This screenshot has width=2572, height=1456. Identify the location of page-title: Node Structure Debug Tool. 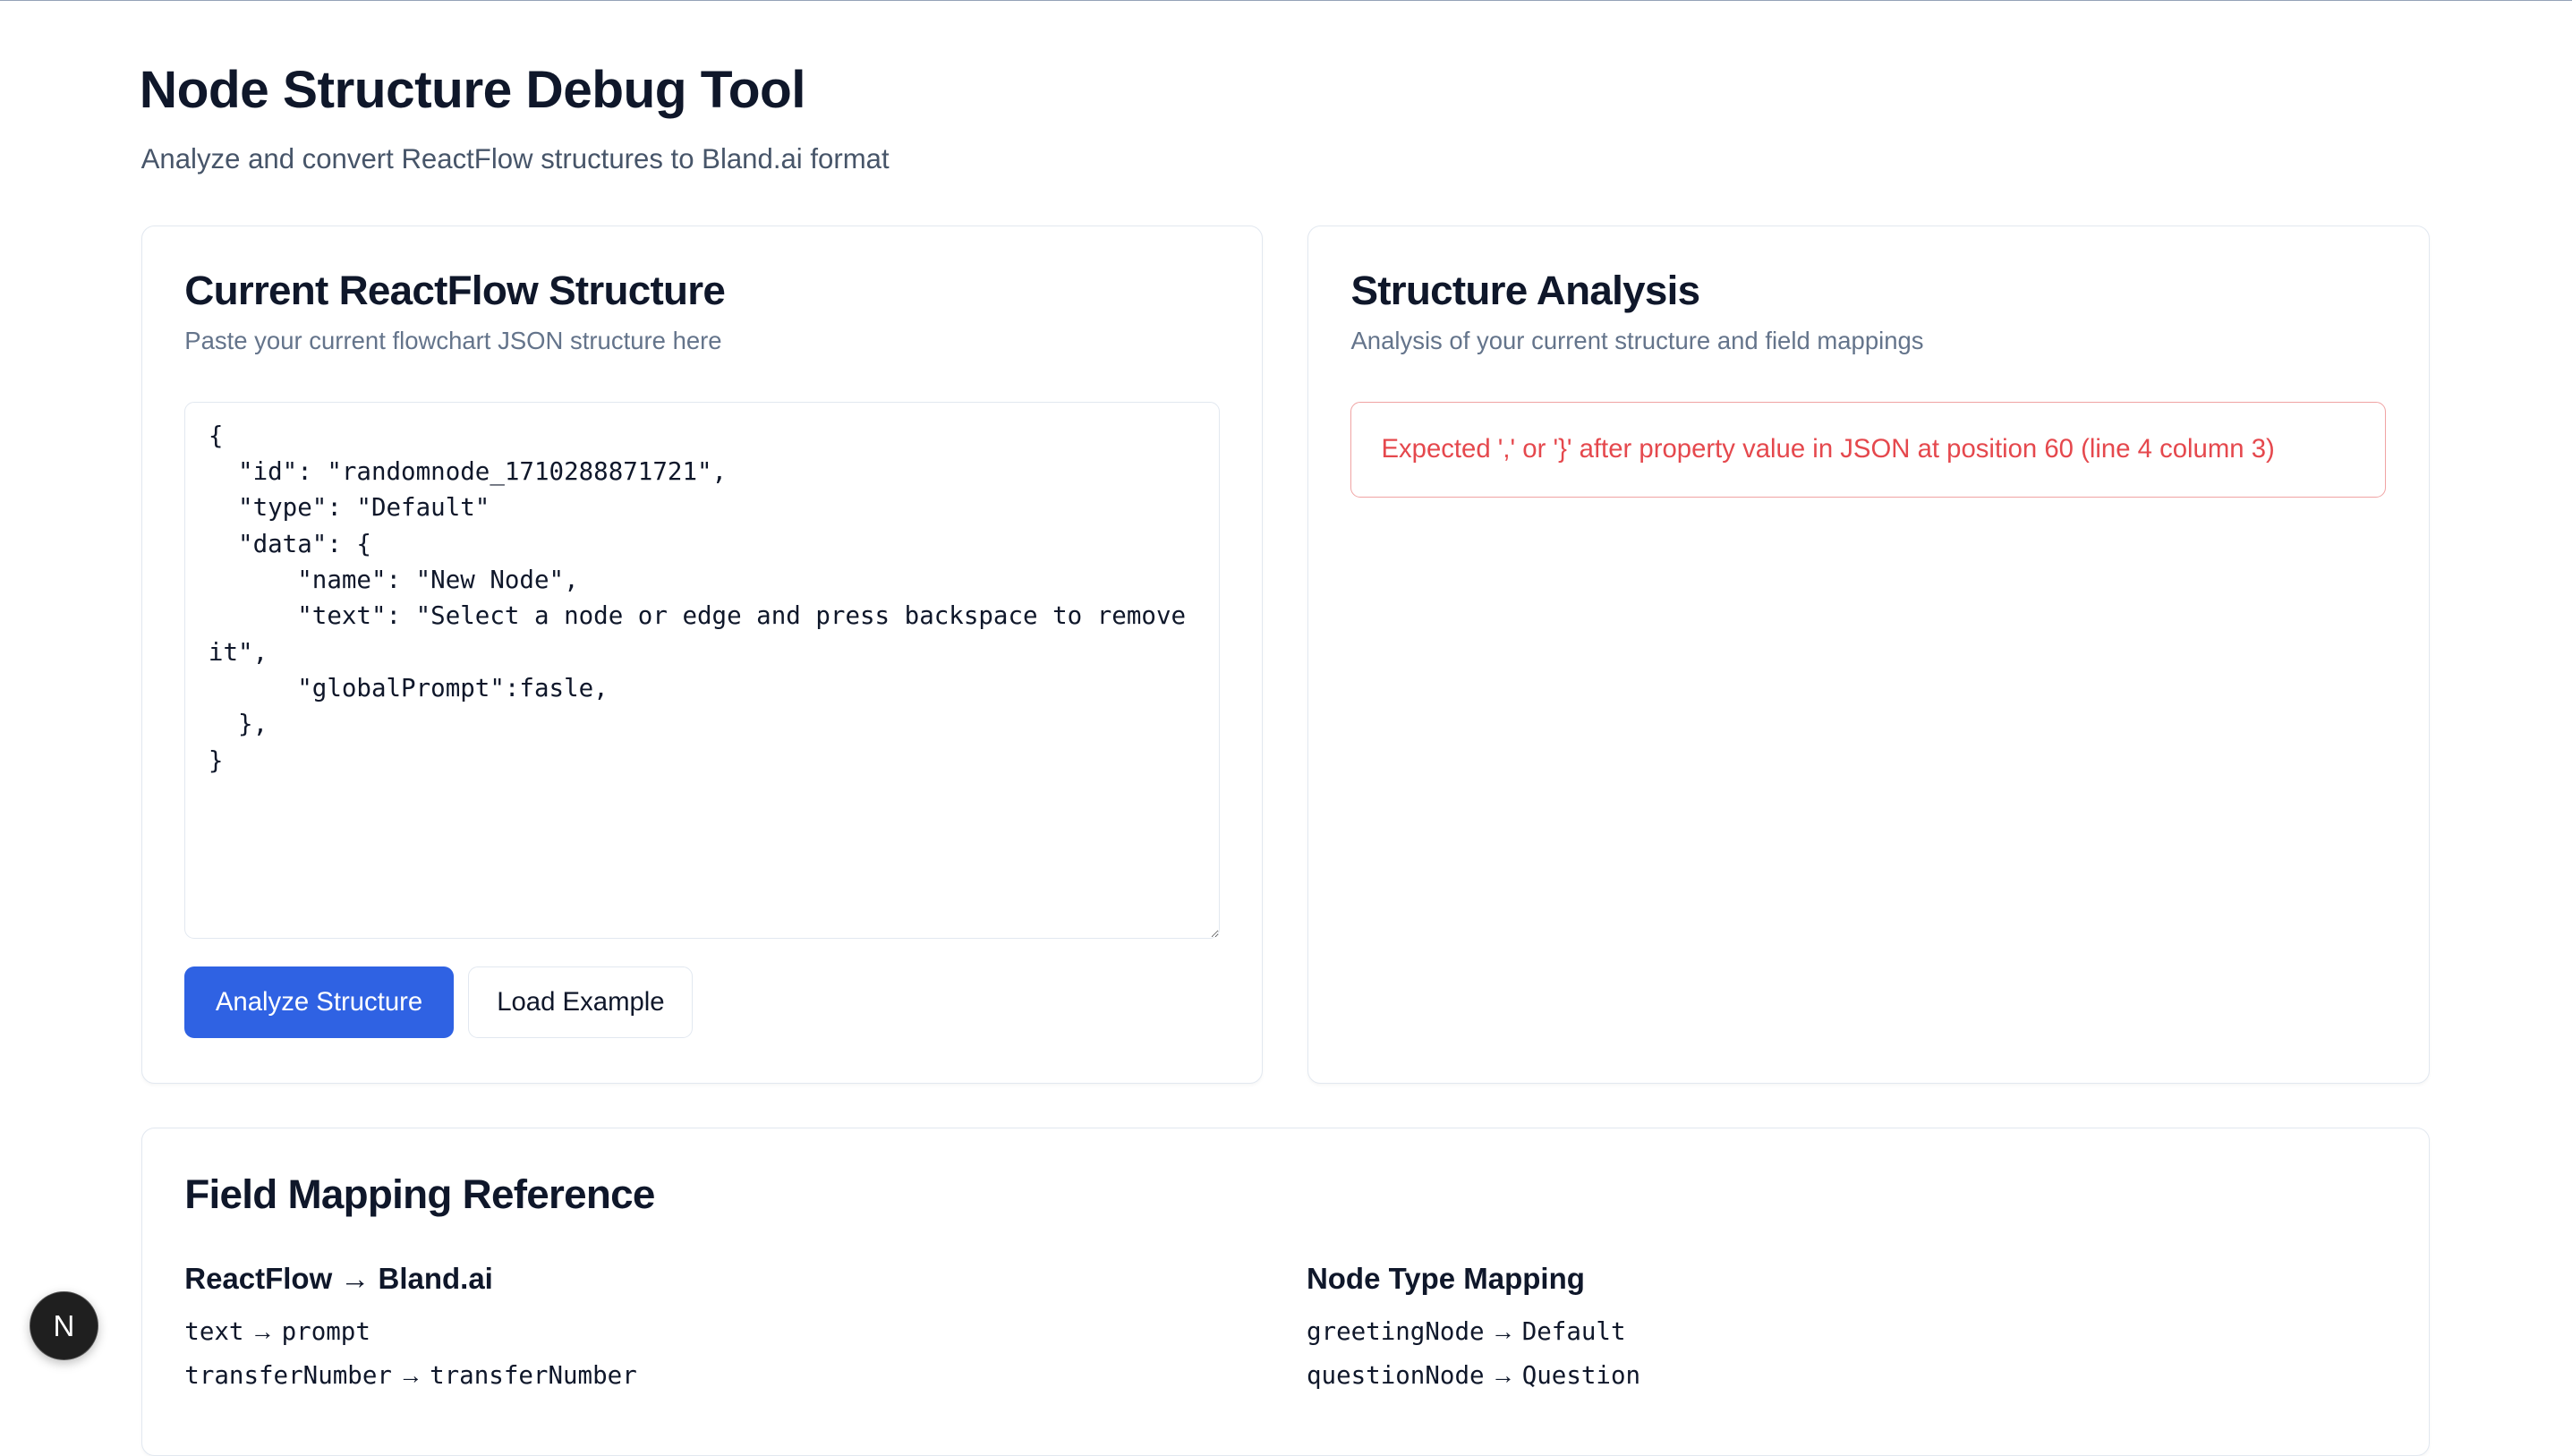
(472, 90).